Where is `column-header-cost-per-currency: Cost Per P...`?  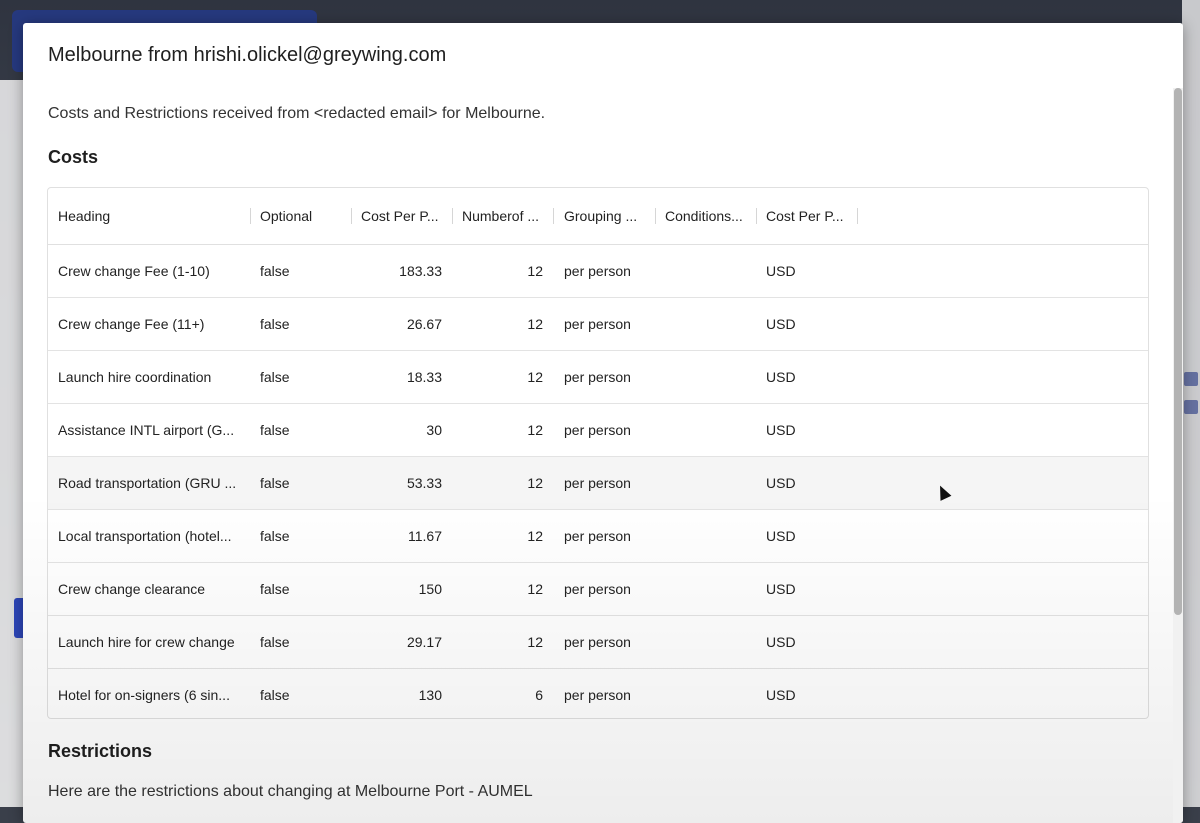 column-header-cost-per-currency: Cost Per P... is located at coordinates (806, 216).